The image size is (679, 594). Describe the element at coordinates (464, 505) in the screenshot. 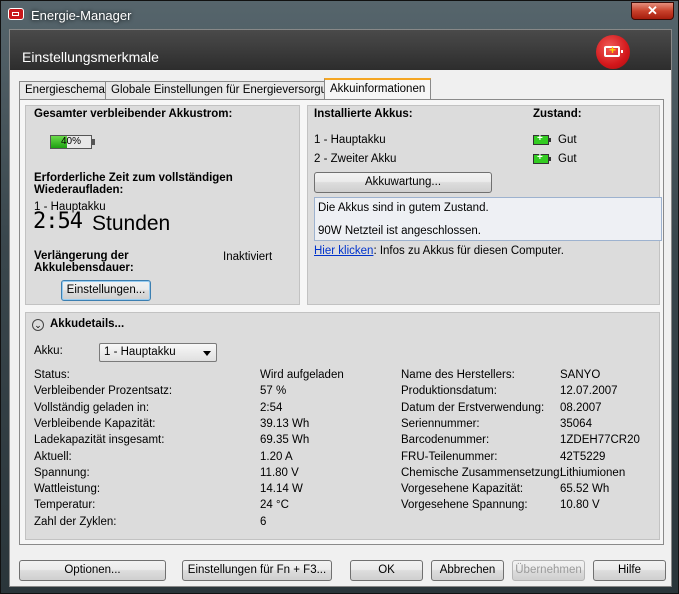

I see `detail-label: Vorgesehene Spannung:` at that location.